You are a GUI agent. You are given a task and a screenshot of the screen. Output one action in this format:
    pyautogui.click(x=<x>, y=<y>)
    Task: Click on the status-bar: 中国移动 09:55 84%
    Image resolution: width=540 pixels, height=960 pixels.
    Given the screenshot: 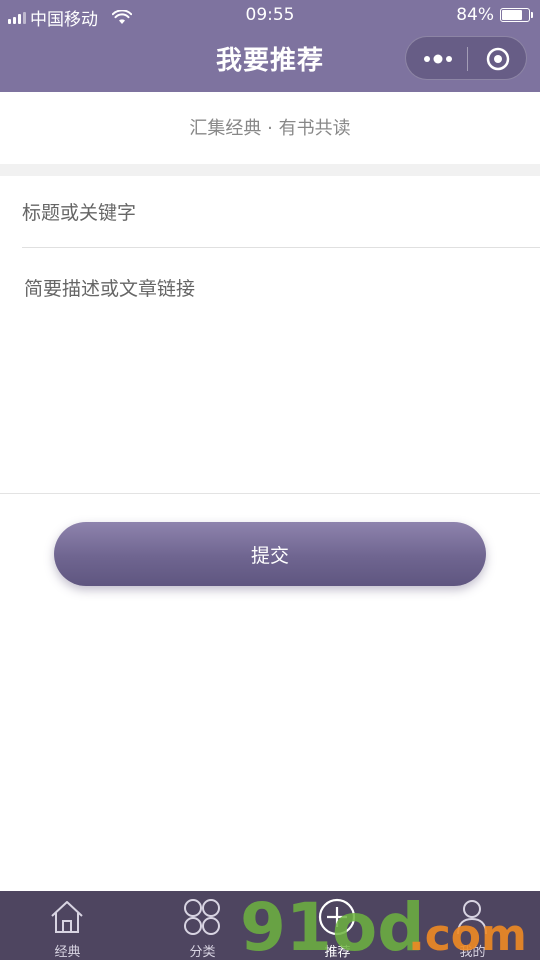 What is the action you would take?
    pyautogui.click(x=270, y=15)
    